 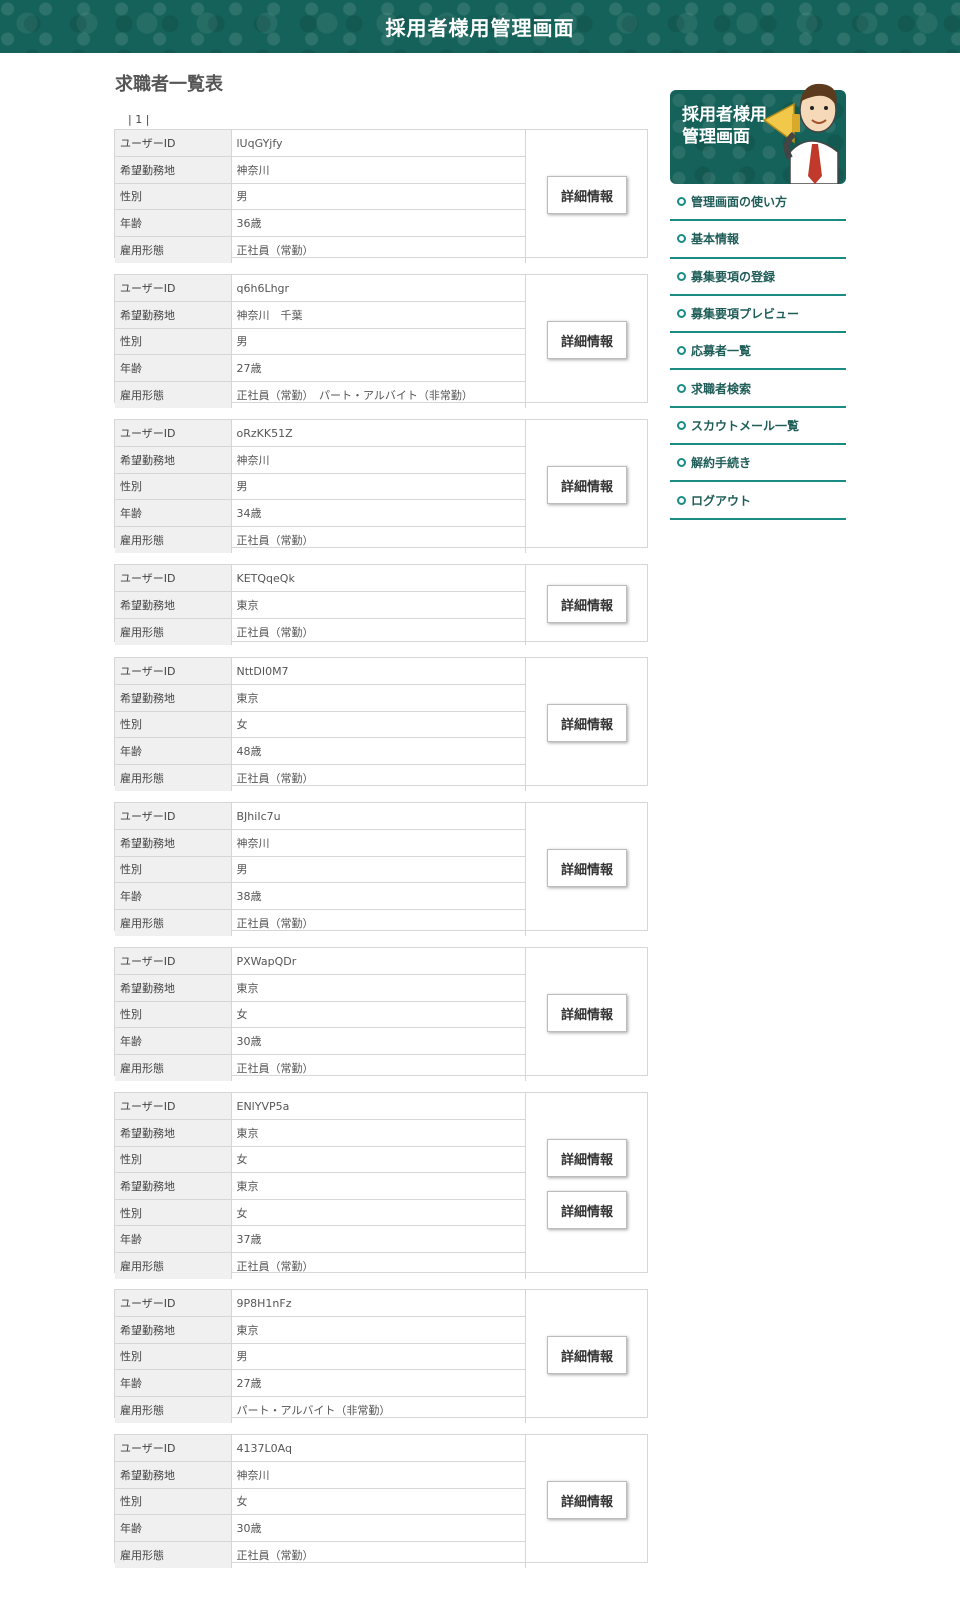 I want to click on pagination: | 1 |, so click(x=138, y=119).